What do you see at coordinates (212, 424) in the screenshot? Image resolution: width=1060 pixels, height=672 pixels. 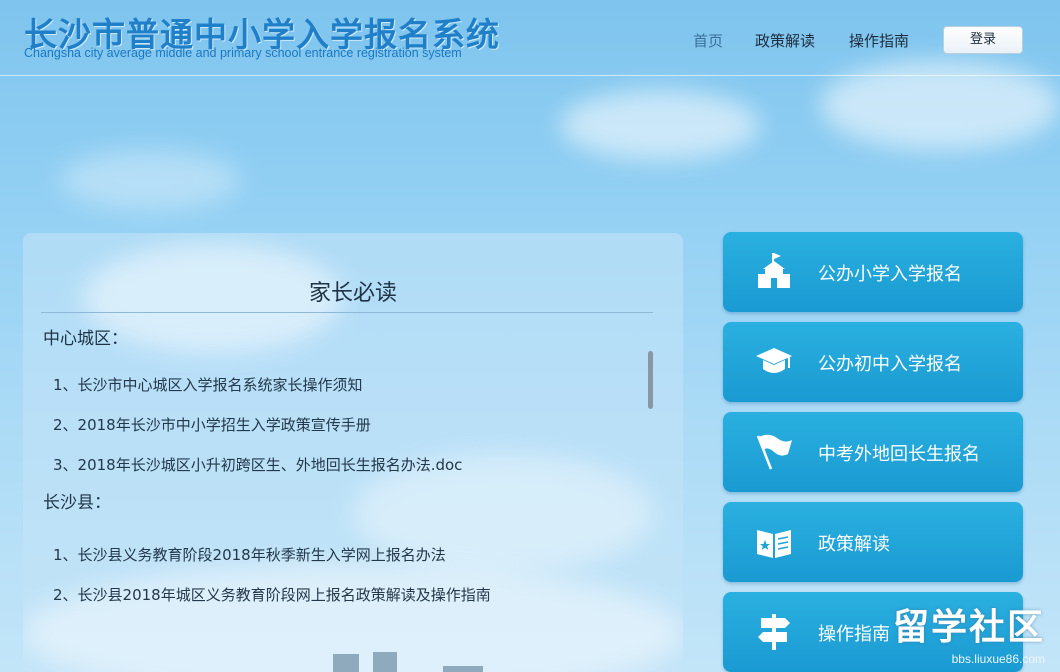 I see `notice-link: 2、2018年长沙市中小学招生入学政策宣传手册` at bounding box center [212, 424].